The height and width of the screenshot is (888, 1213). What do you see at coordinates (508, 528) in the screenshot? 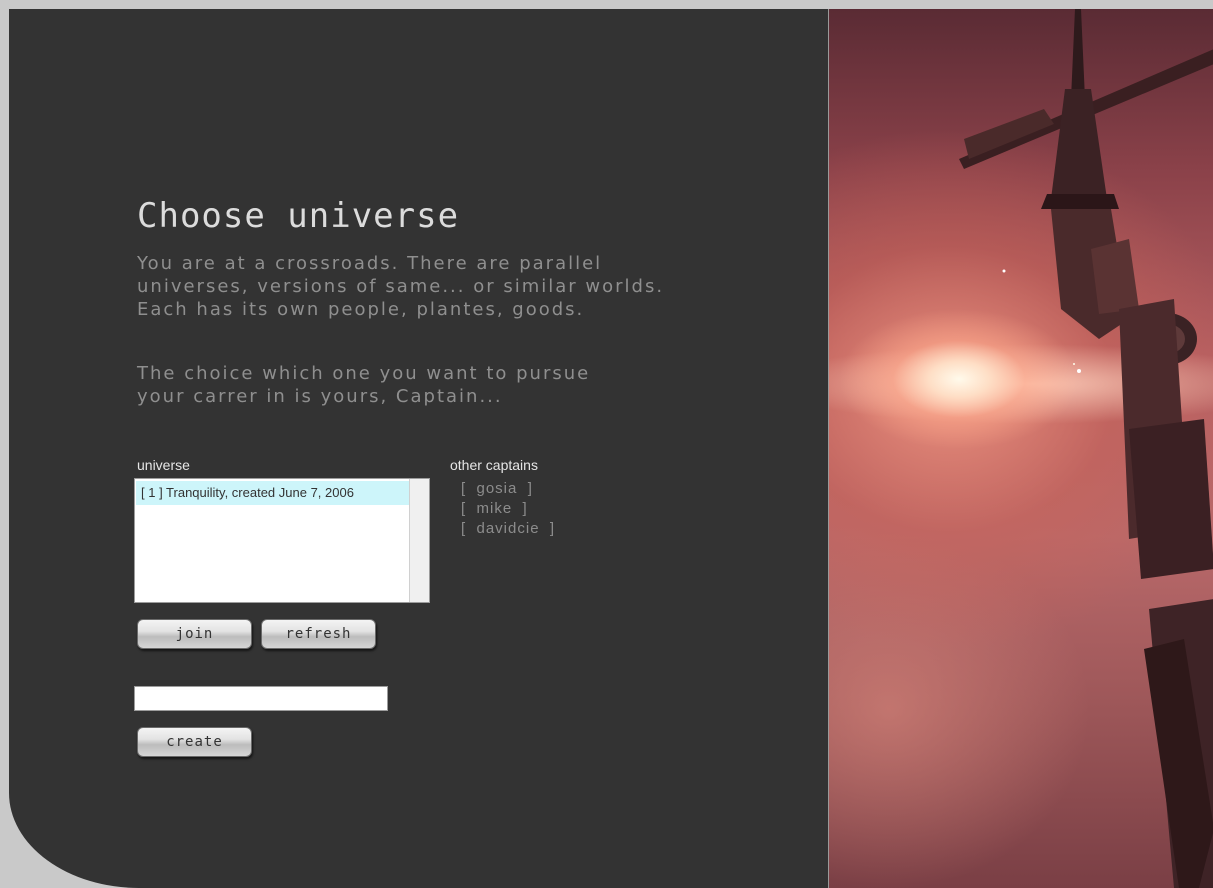
I see `captain-item: [ davidcie ]` at bounding box center [508, 528].